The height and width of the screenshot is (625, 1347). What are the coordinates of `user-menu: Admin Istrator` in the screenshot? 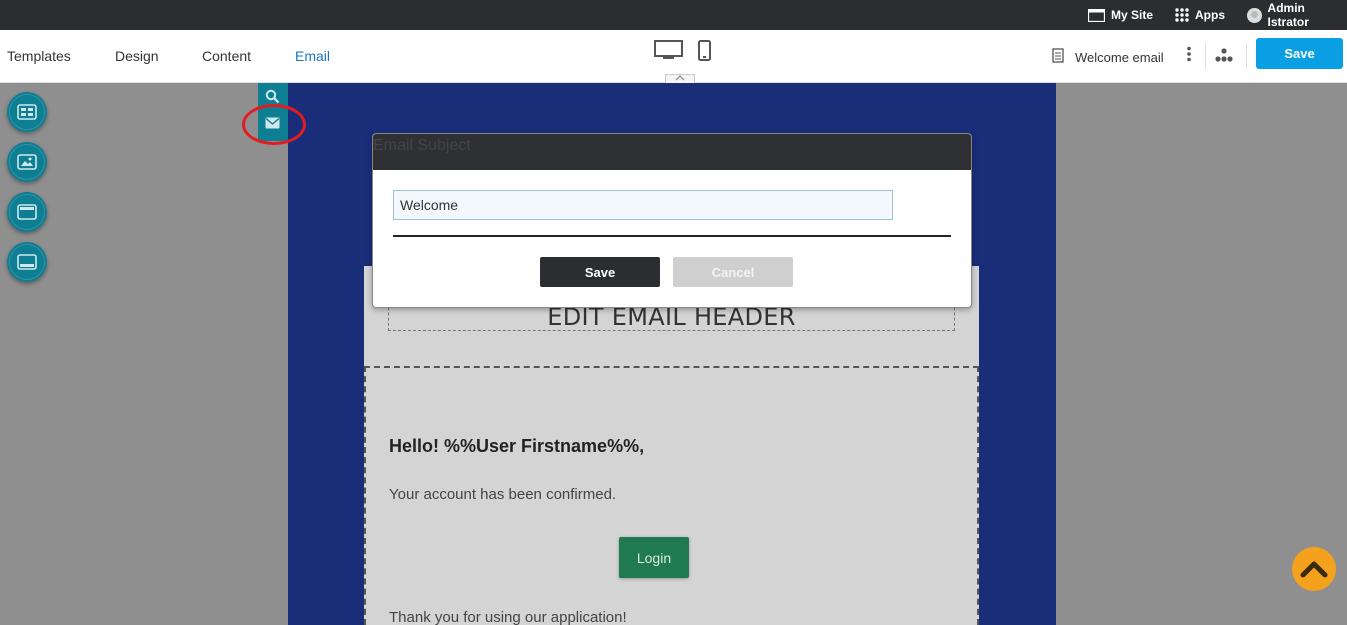 It's located at (1297, 15).